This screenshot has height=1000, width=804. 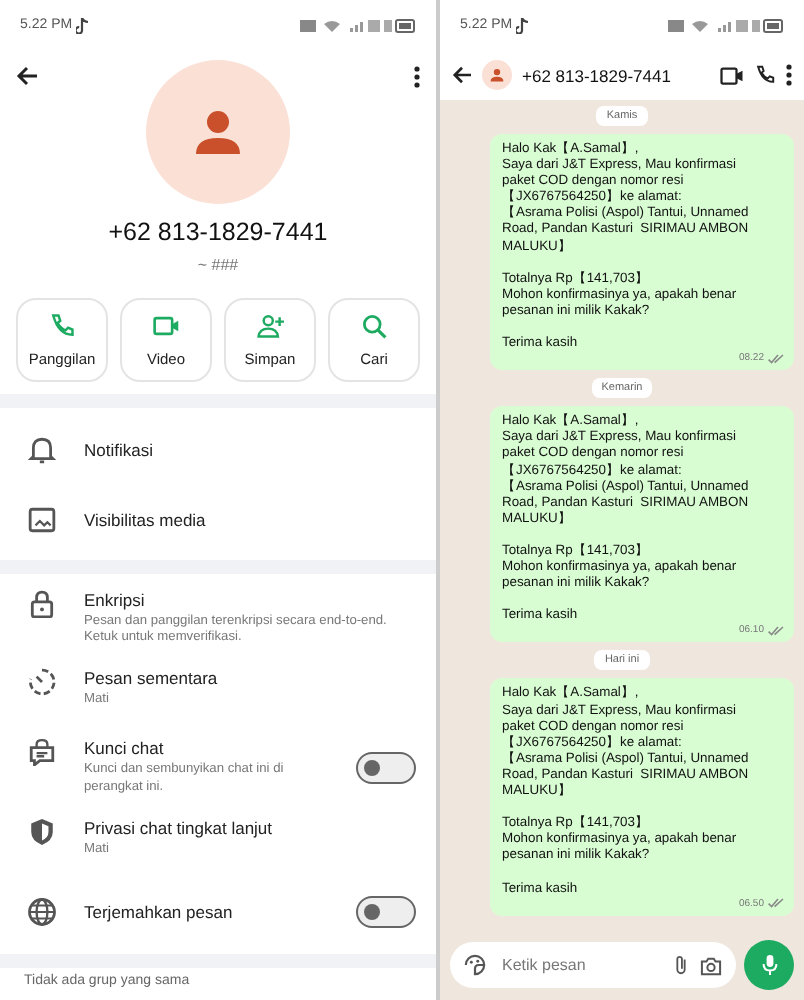 I want to click on image-icon, so click(x=42, y=519).